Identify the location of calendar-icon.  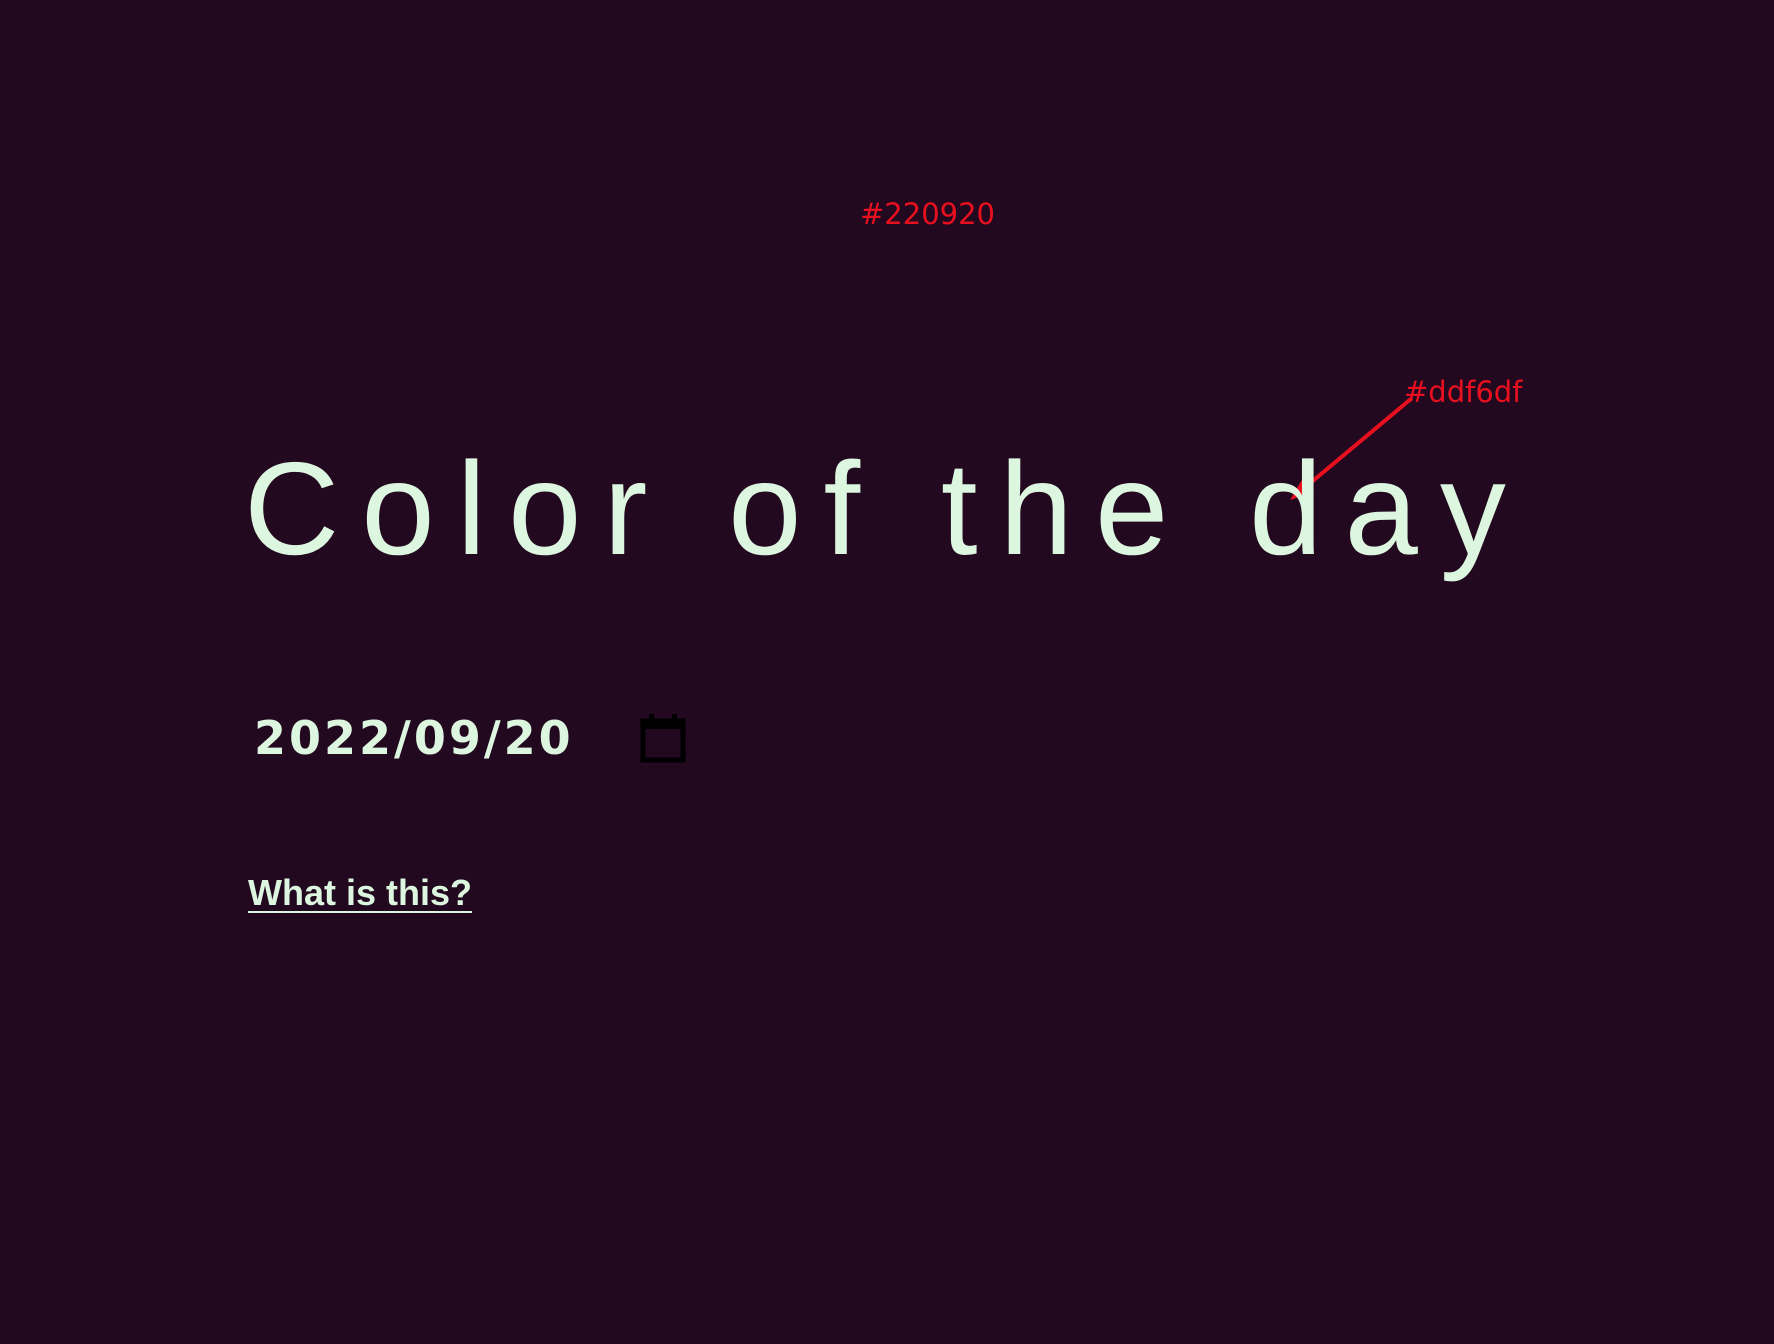
(663, 738).